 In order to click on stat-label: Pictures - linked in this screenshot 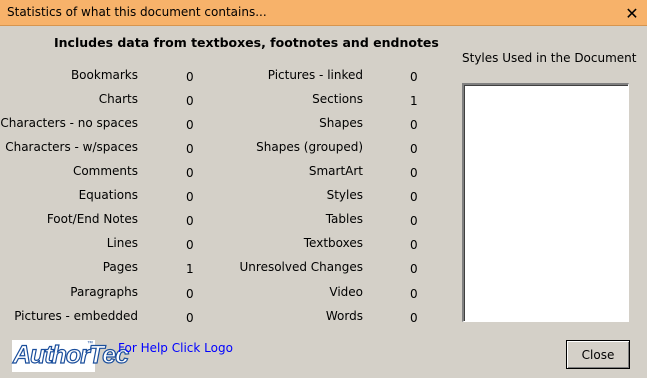, I will do `click(315, 75)`.